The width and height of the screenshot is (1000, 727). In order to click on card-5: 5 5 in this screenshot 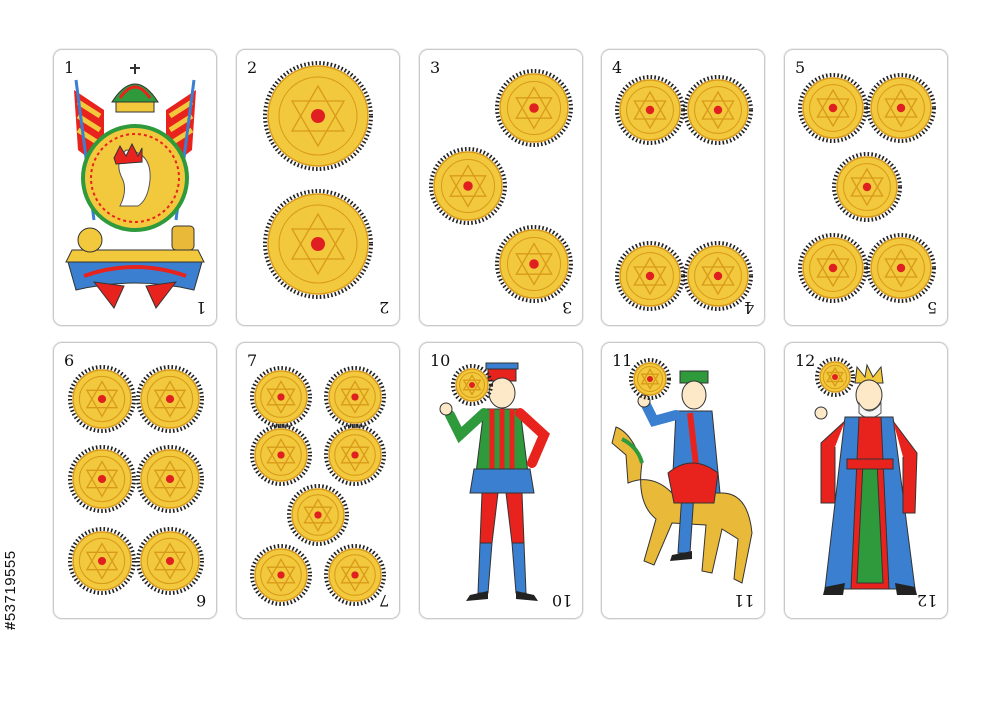, I will do `click(866, 187)`.